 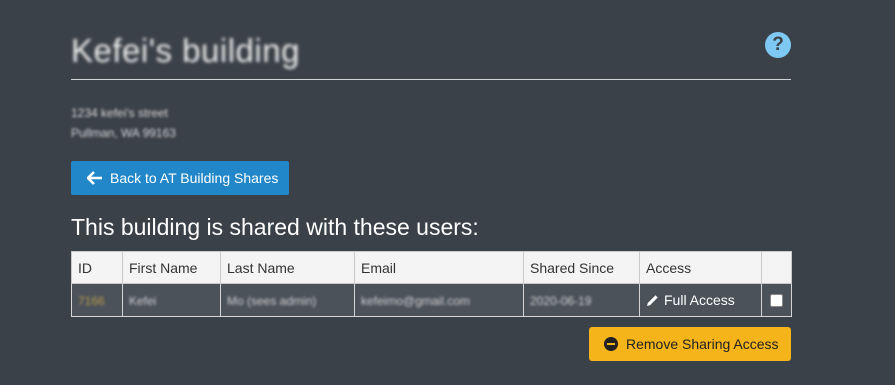 I want to click on remove-sharing-access-label: Remove Sharing Access, so click(x=702, y=344).